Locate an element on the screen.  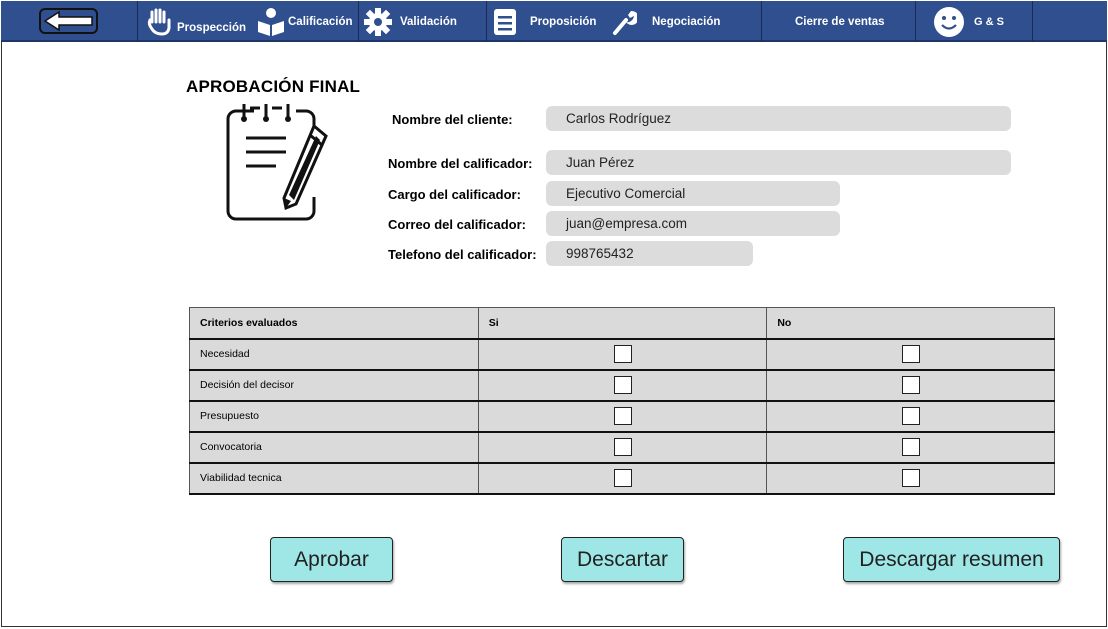
nav-cierre-de-ventas: Cierre de ventas is located at coordinates (840, 21).